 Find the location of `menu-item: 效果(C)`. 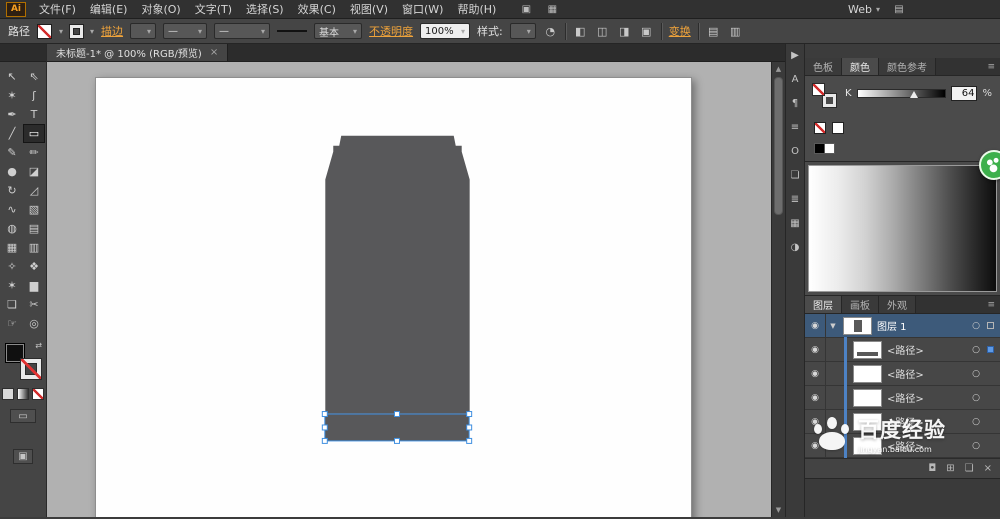

menu-item: 效果(C) is located at coordinates (317, 9).